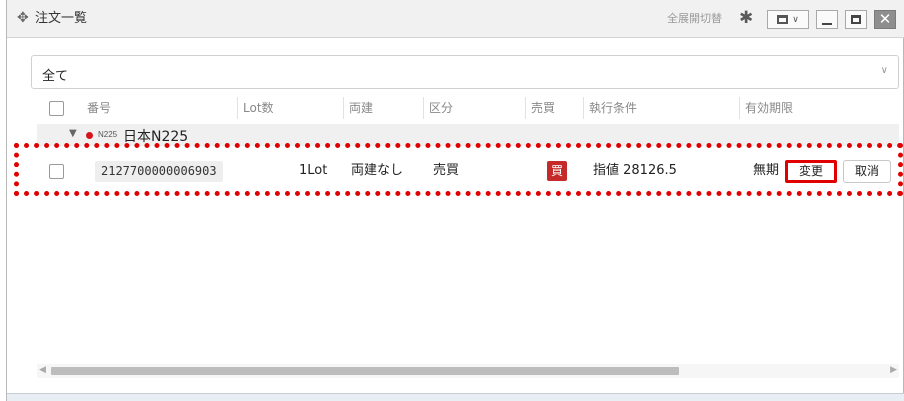 The image size is (904, 401). I want to click on header-condition: 執行条件, so click(613, 108).